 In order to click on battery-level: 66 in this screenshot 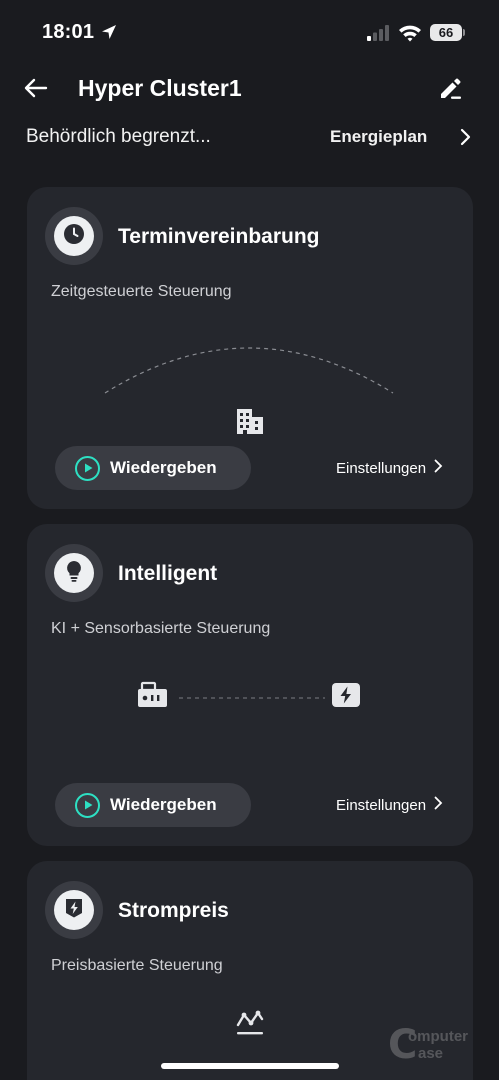, I will do `click(446, 32)`.